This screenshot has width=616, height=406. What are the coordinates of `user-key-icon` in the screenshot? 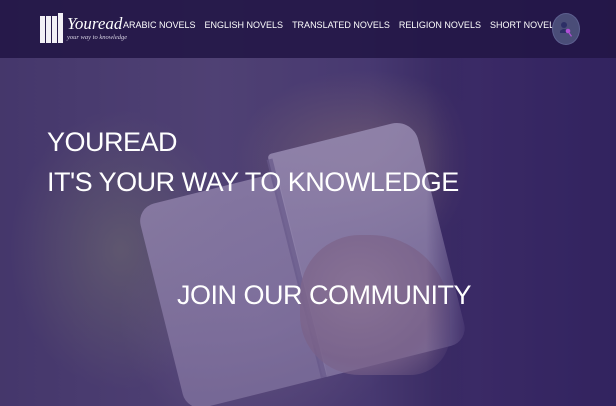 It's located at (566, 29).